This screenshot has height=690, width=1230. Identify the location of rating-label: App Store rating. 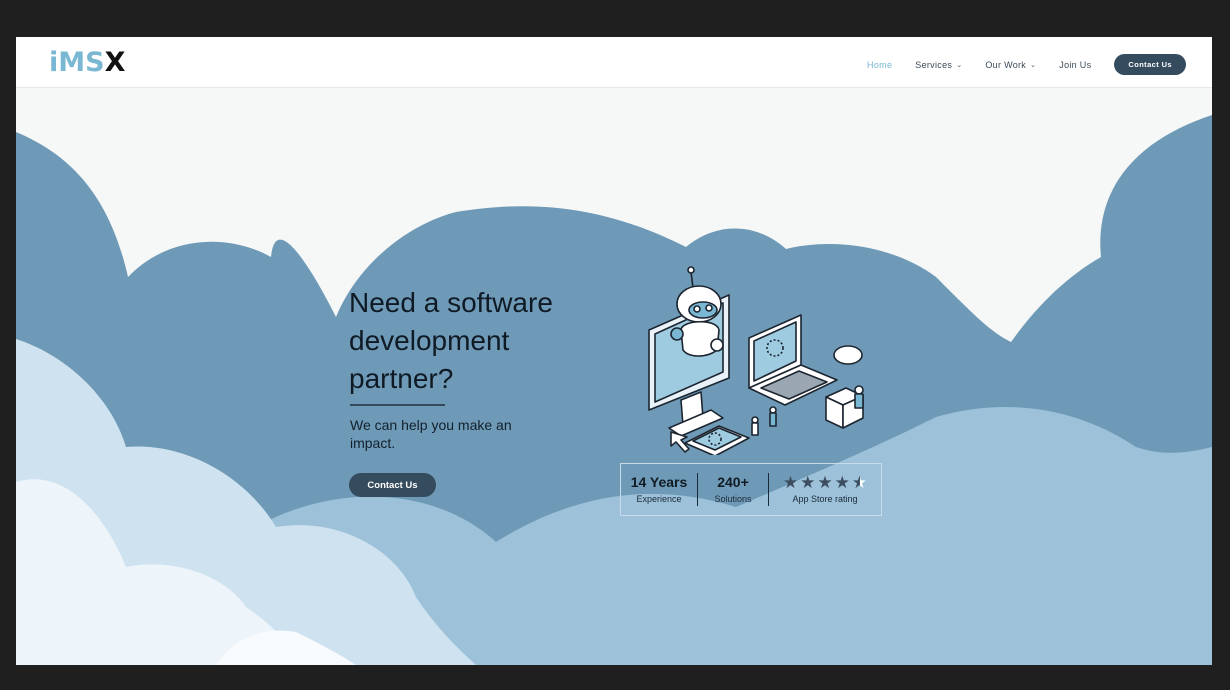
(825, 499).